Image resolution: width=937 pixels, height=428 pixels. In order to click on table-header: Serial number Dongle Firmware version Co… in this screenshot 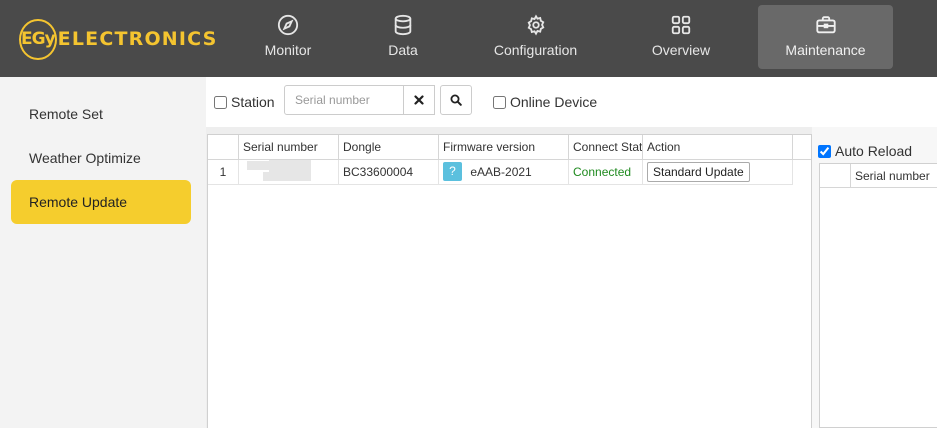, I will do `click(509, 147)`.